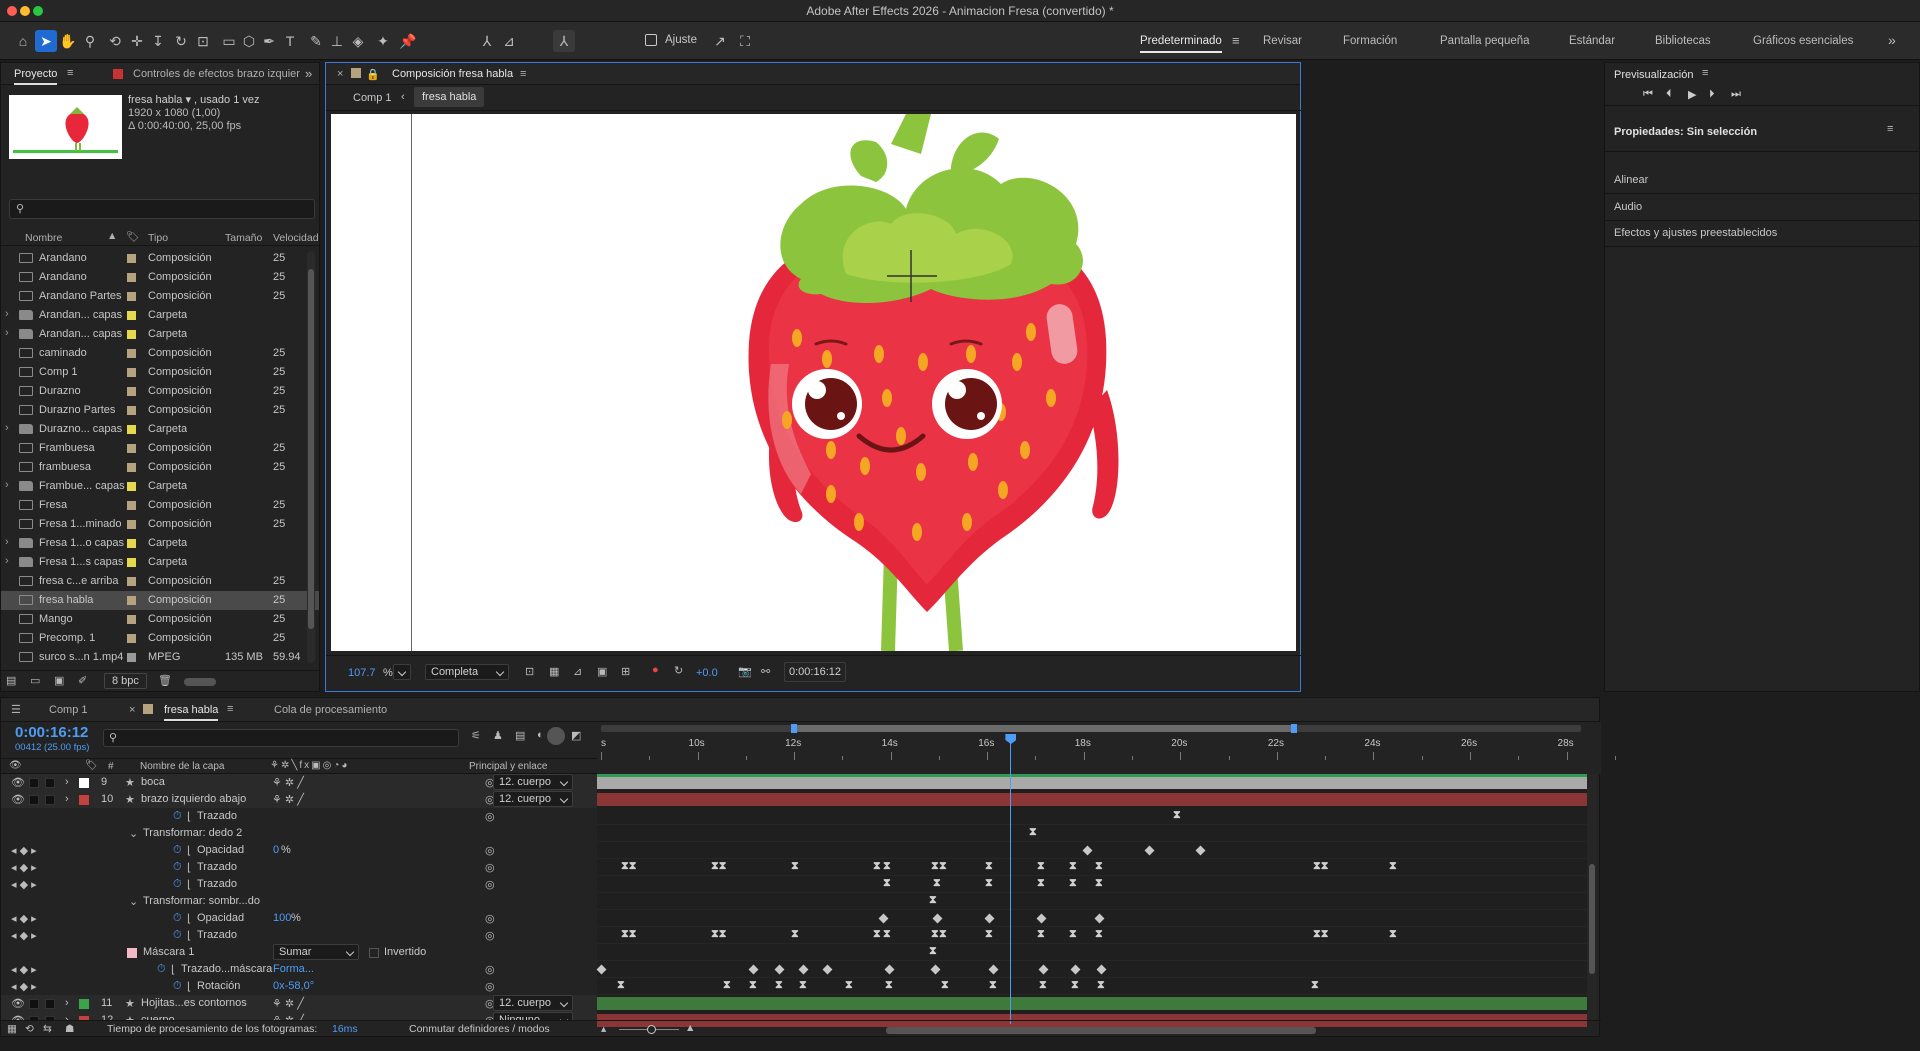  Describe the element at coordinates (36, 76) in the screenshot. I see `tab-project: Proyecto` at that location.